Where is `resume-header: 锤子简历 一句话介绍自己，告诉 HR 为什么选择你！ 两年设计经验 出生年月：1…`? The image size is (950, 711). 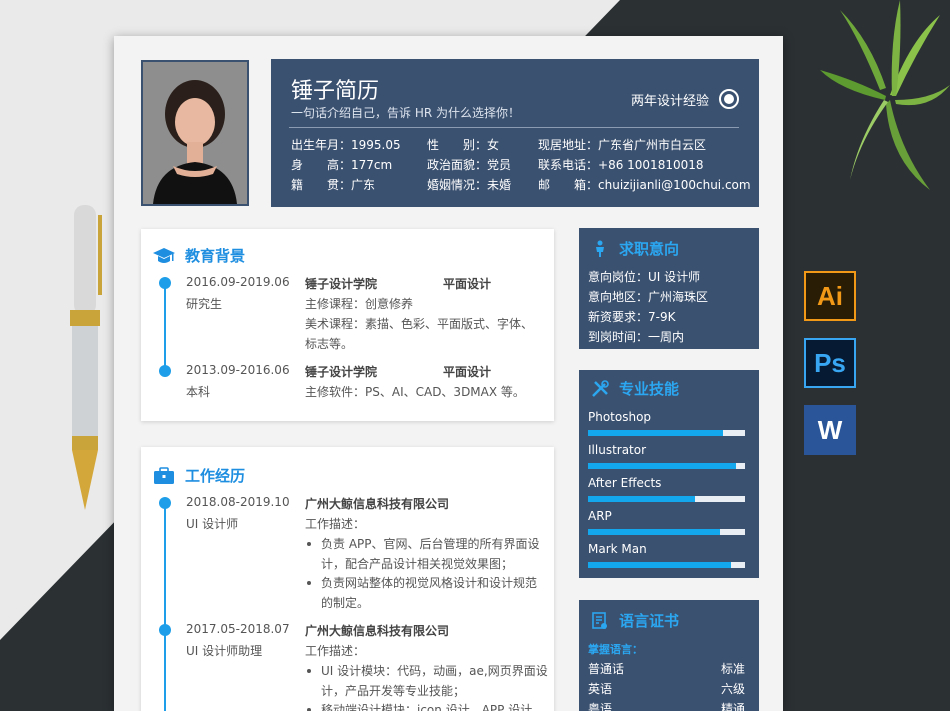 resume-header: 锤子简历 一句话介绍自己，告诉 HR 为什么选择你！ 两年设计经验 出生年月：1… is located at coordinates (515, 133).